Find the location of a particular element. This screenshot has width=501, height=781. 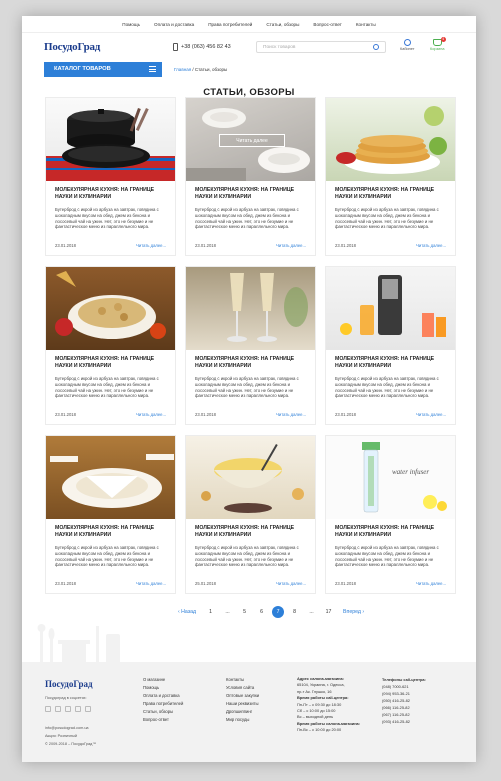

footer-link: Условия сайта is located at coordinates (242, 688).